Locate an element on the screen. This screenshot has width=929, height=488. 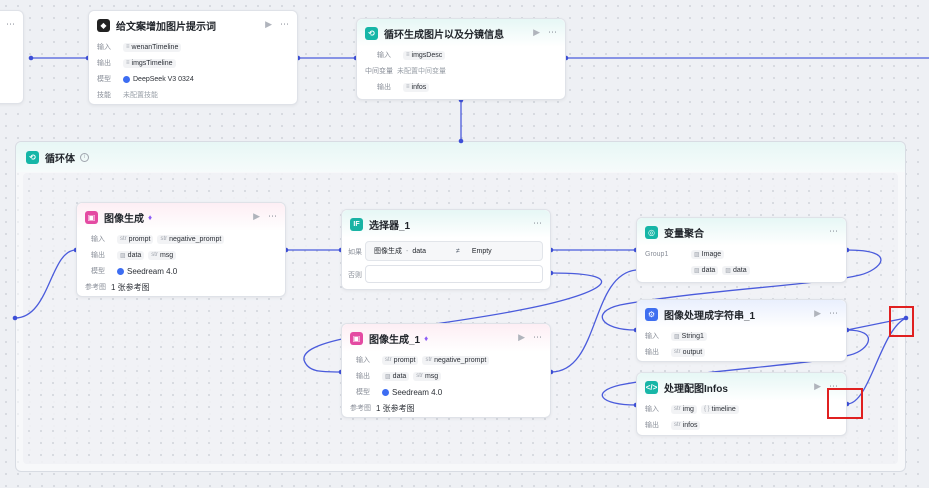
var-chip: str infos is located at coordinates (686, 425).